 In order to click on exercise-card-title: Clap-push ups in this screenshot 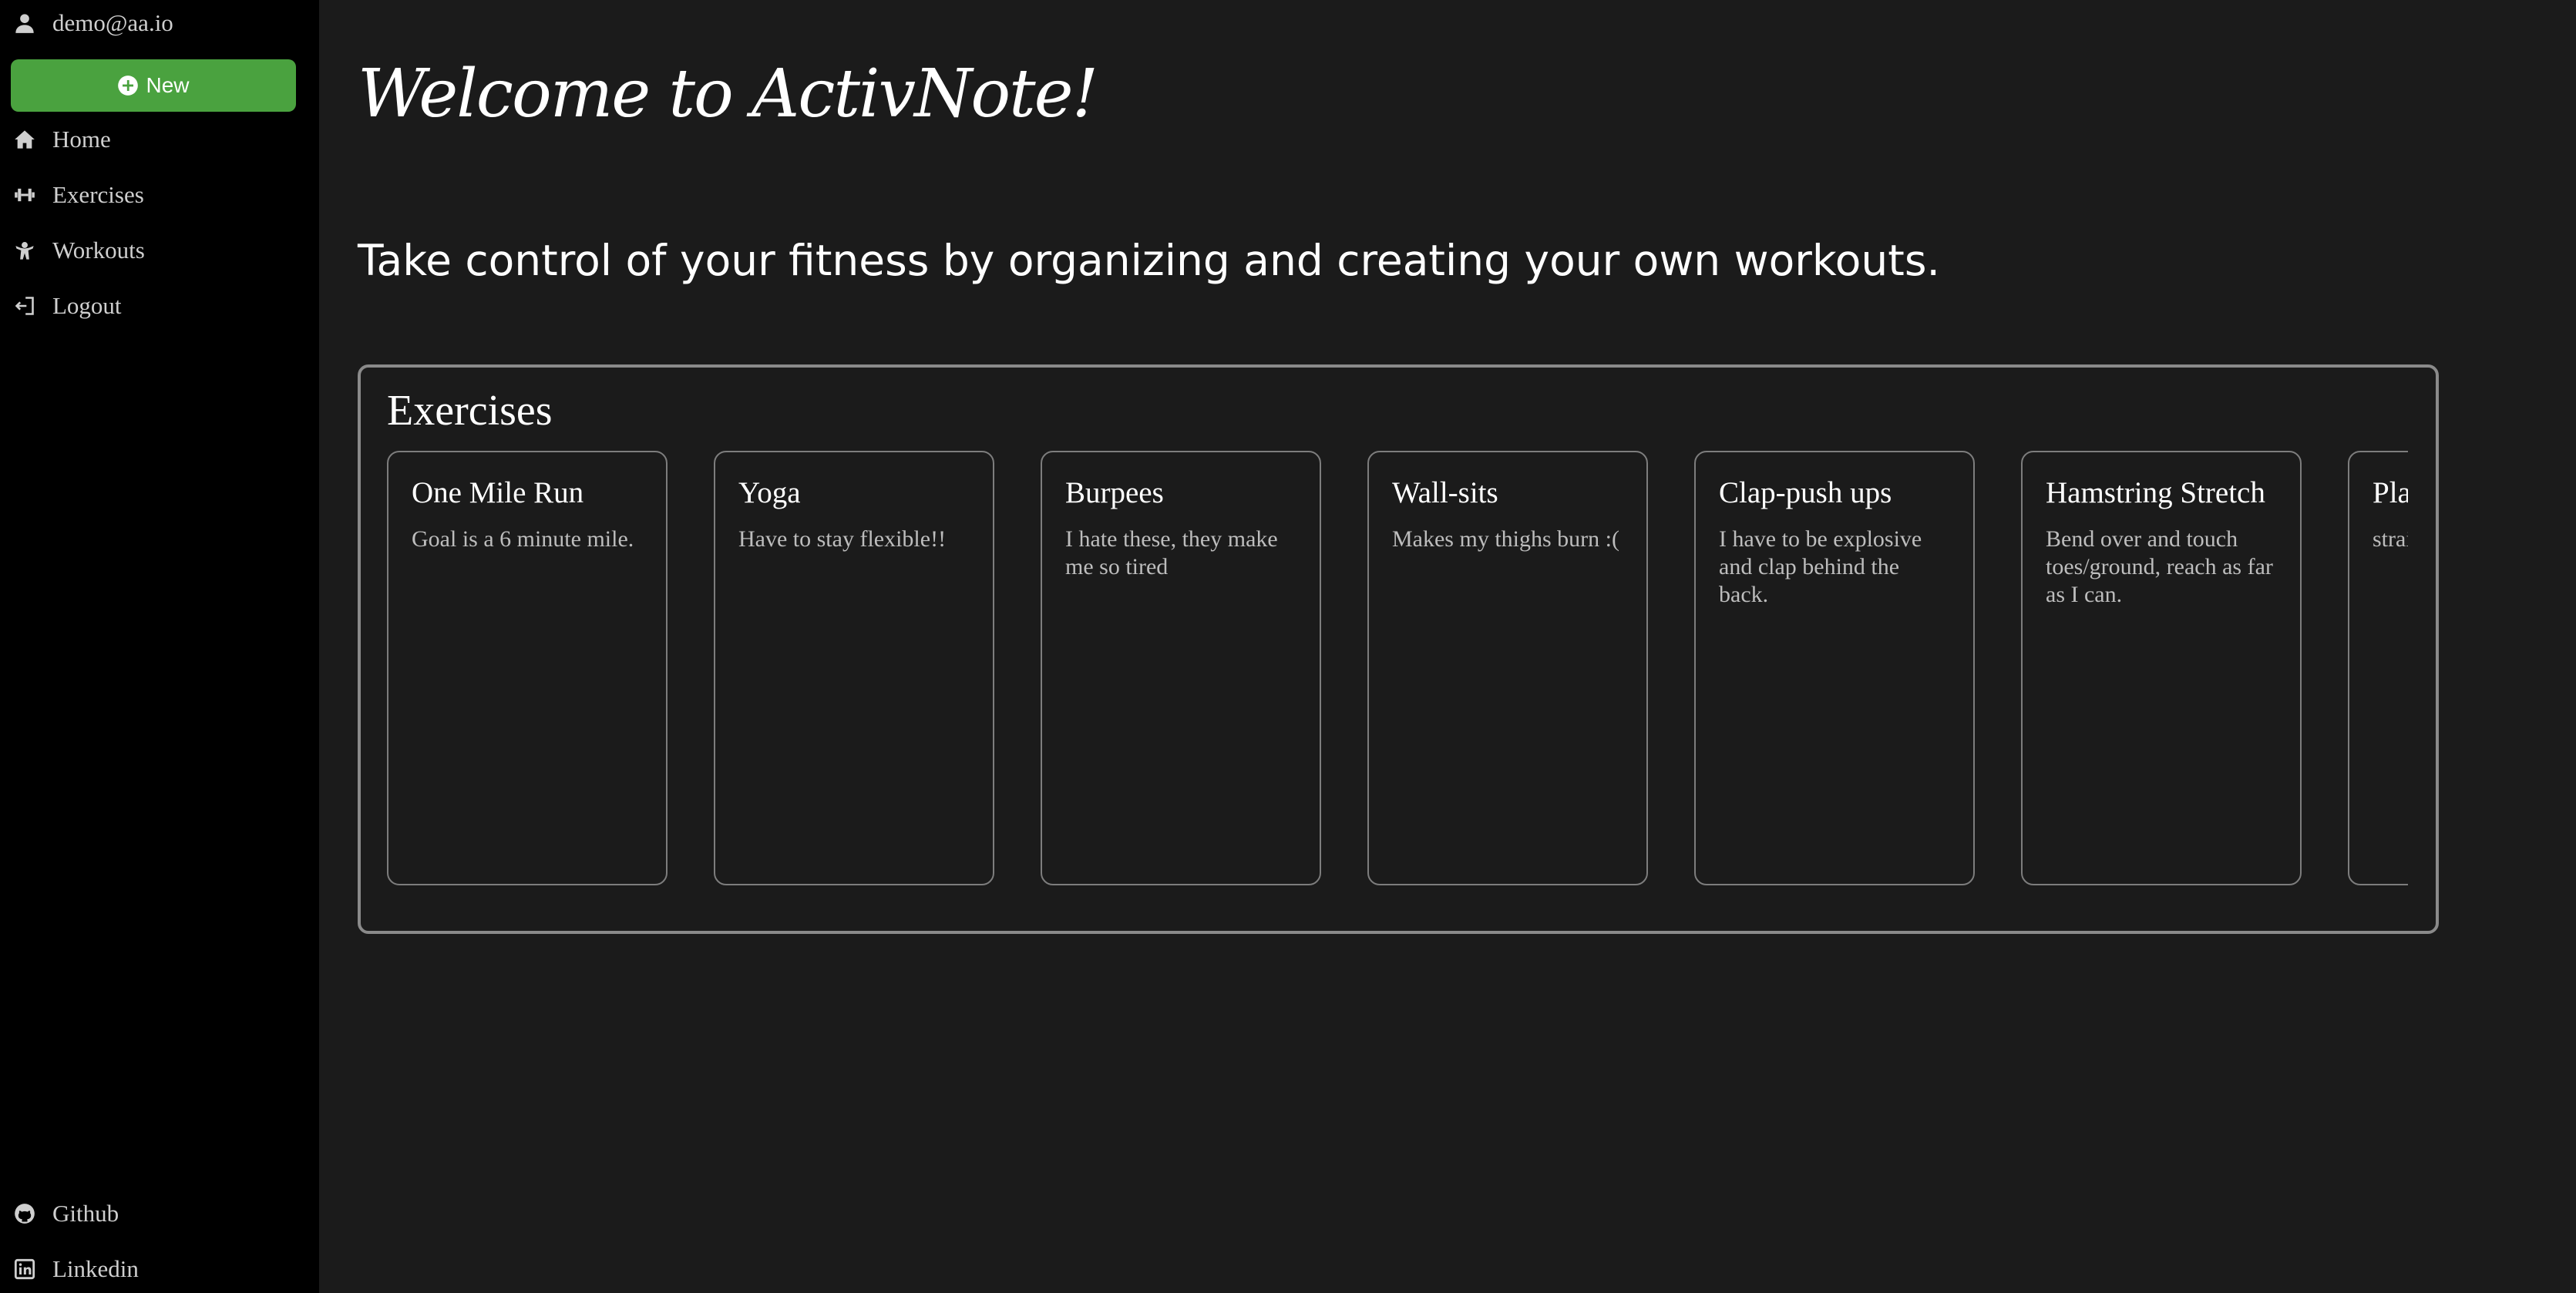, I will do `click(1805, 493)`.